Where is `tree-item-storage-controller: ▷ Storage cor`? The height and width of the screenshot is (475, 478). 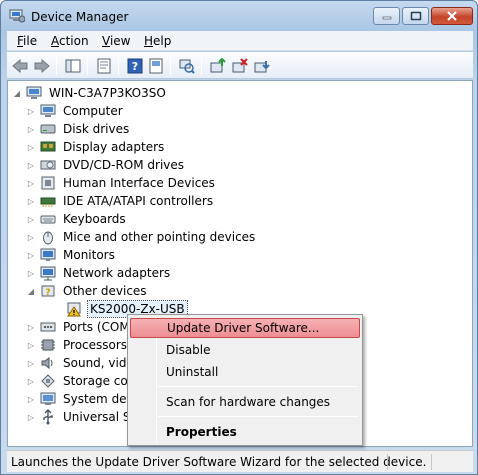
tree-item-storage-controller: ▷ Storage cor is located at coordinates (80, 381).